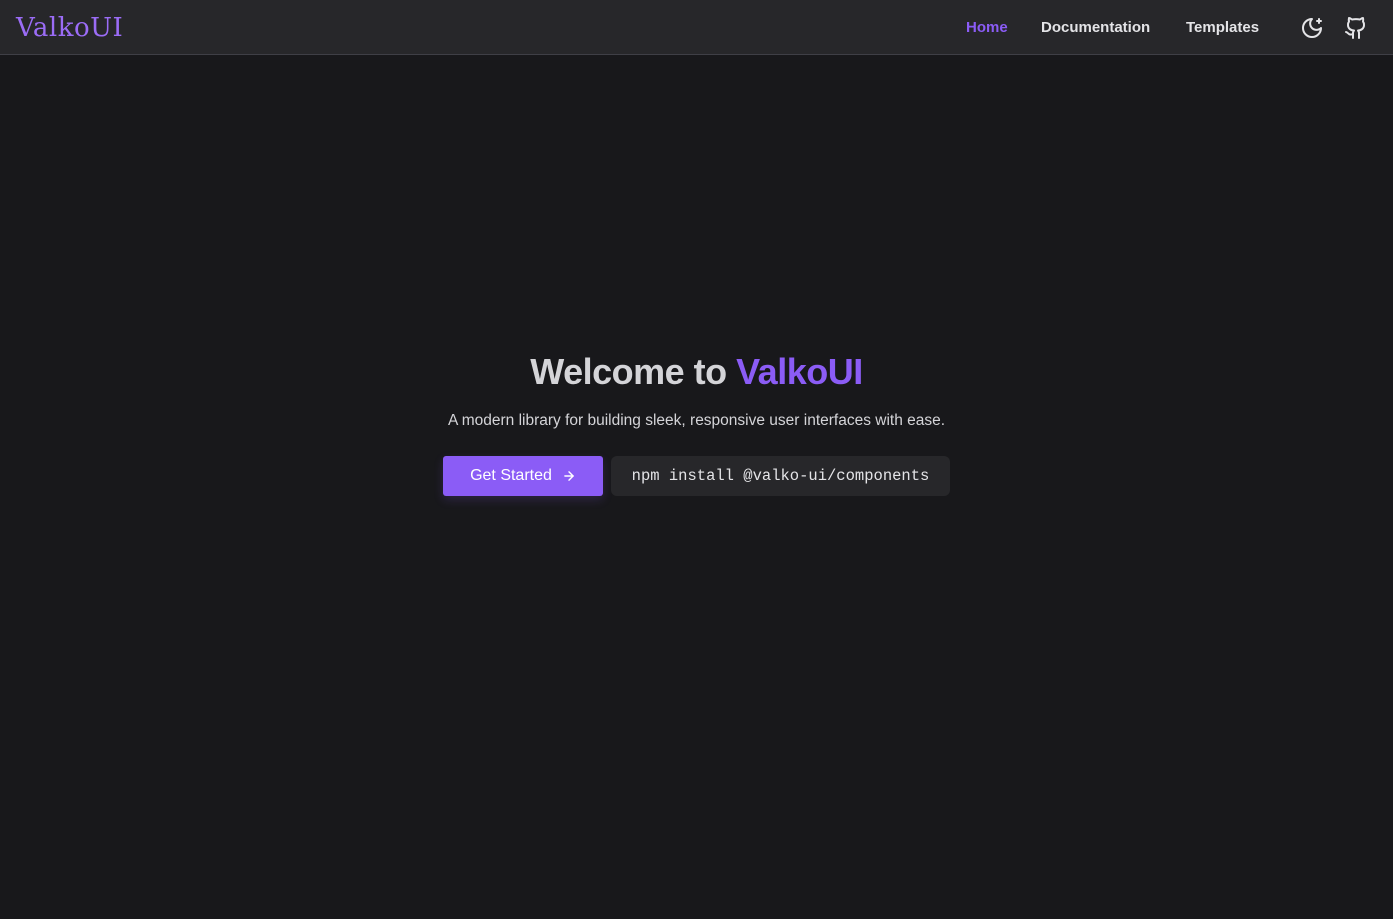 The height and width of the screenshot is (919, 1393). What do you see at coordinates (69, 28) in the screenshot?
I see `brand-logo: ValkoUI` at bounding box center [69, 28].